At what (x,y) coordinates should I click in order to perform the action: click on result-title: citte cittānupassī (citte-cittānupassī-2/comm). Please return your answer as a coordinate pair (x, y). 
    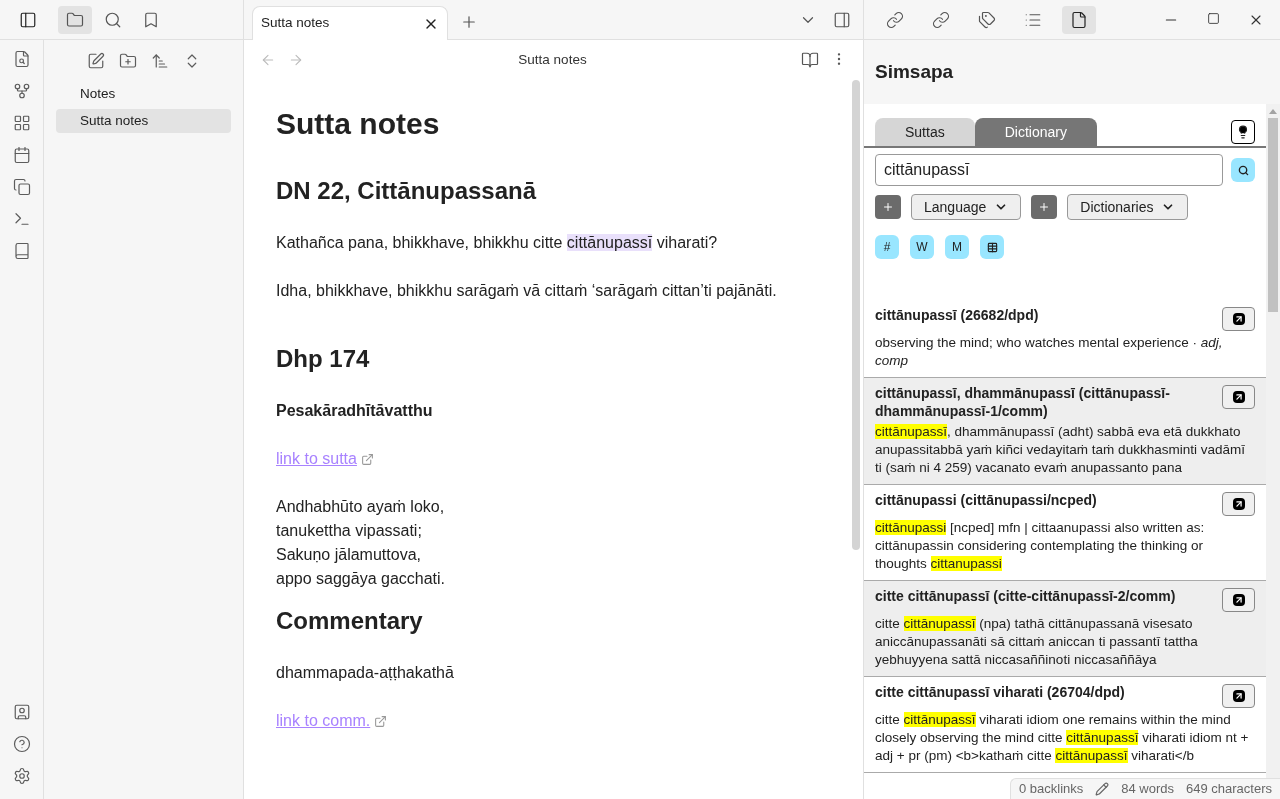
    Looking at the image, I should click on (1026, 596).